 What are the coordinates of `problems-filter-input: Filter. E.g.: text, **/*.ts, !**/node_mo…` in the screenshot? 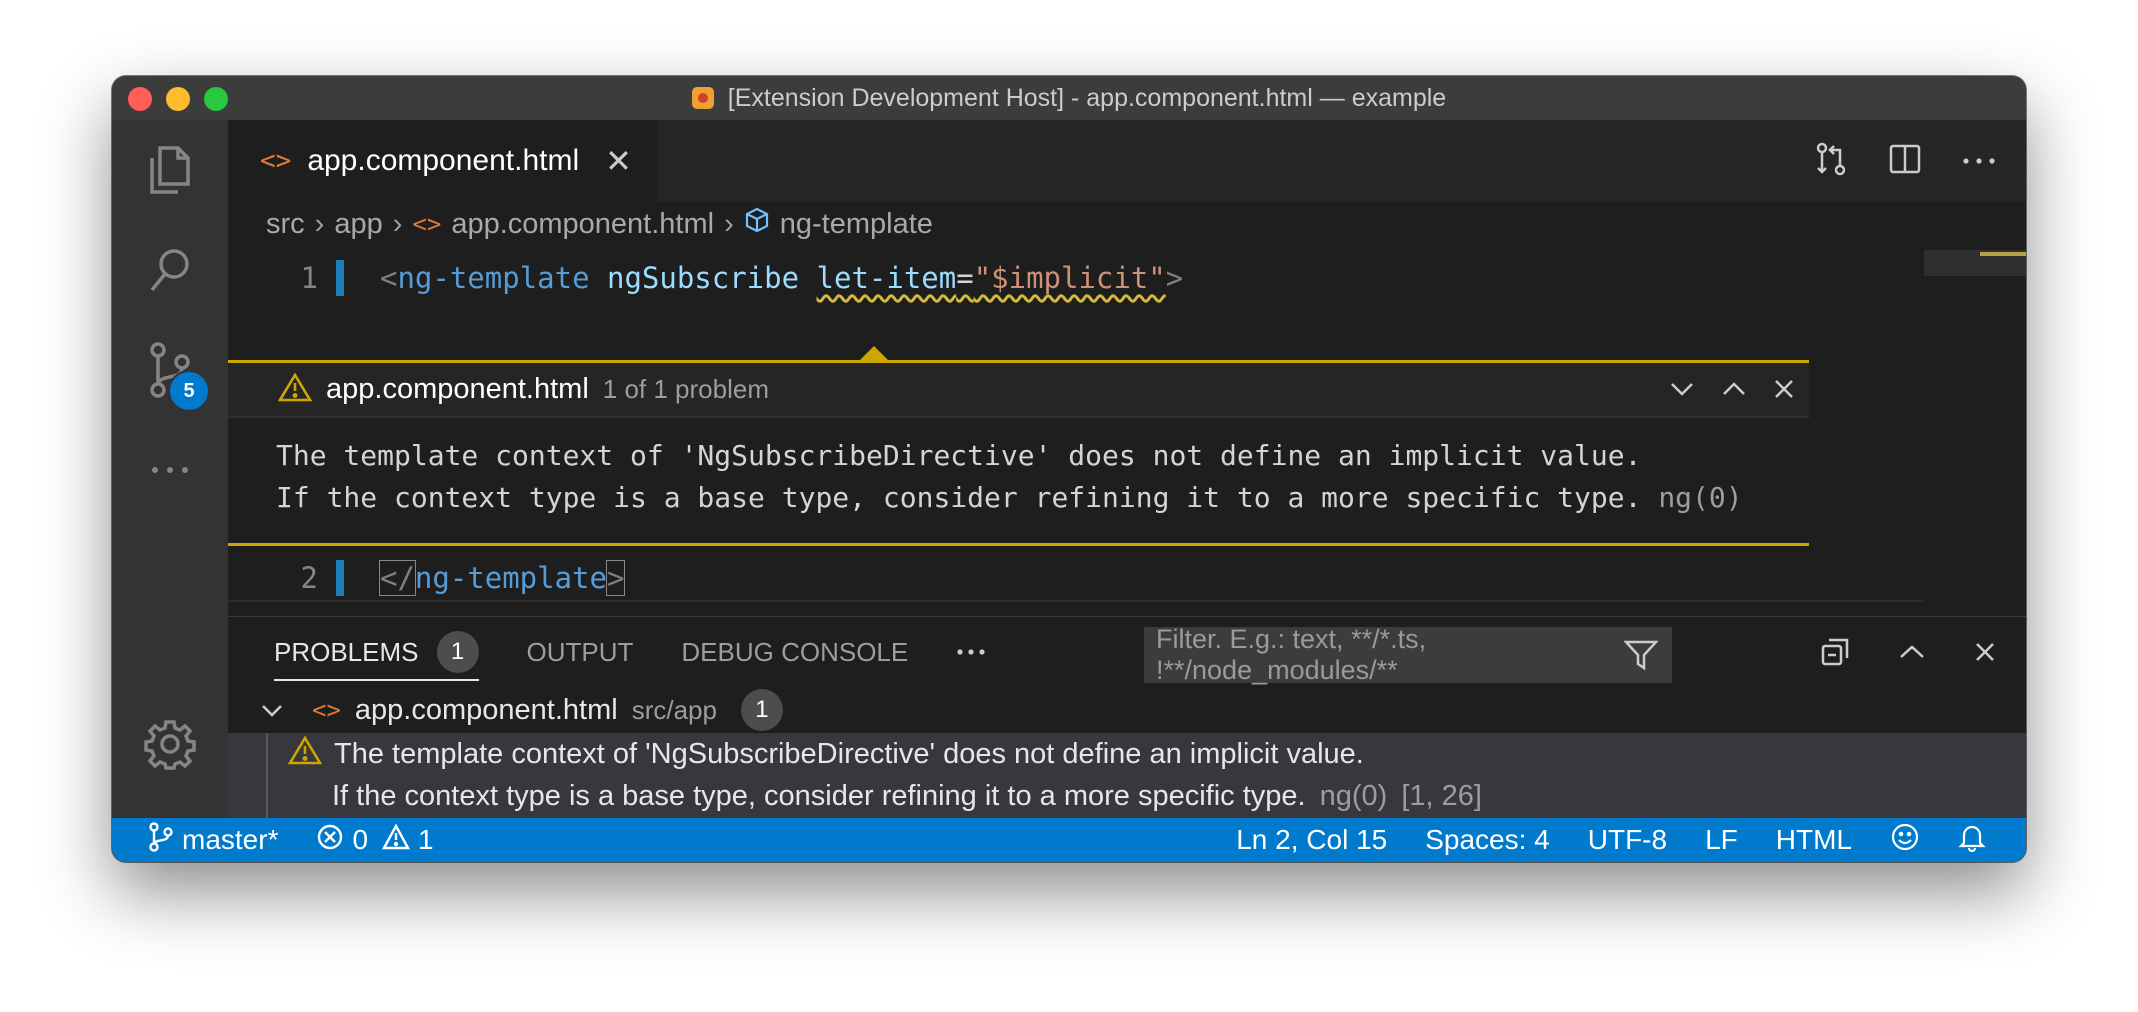 It's located at (1408, 654).